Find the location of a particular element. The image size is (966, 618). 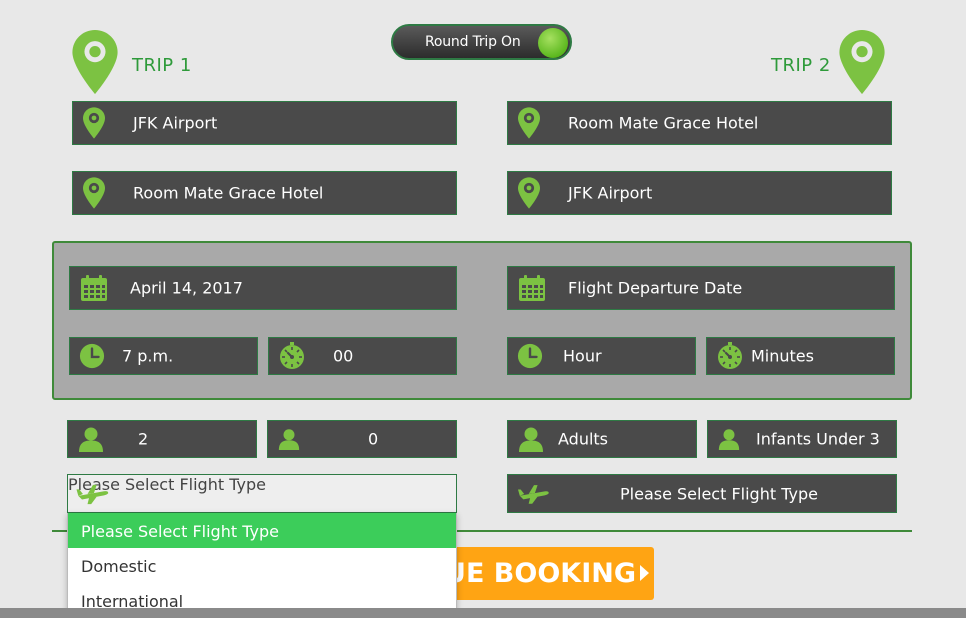

trip1-infants-value: 0 is located at coordinates (373, 439).